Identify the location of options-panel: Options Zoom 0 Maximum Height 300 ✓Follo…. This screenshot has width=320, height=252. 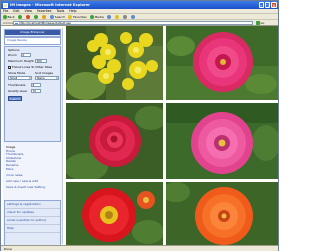
(32, 94).